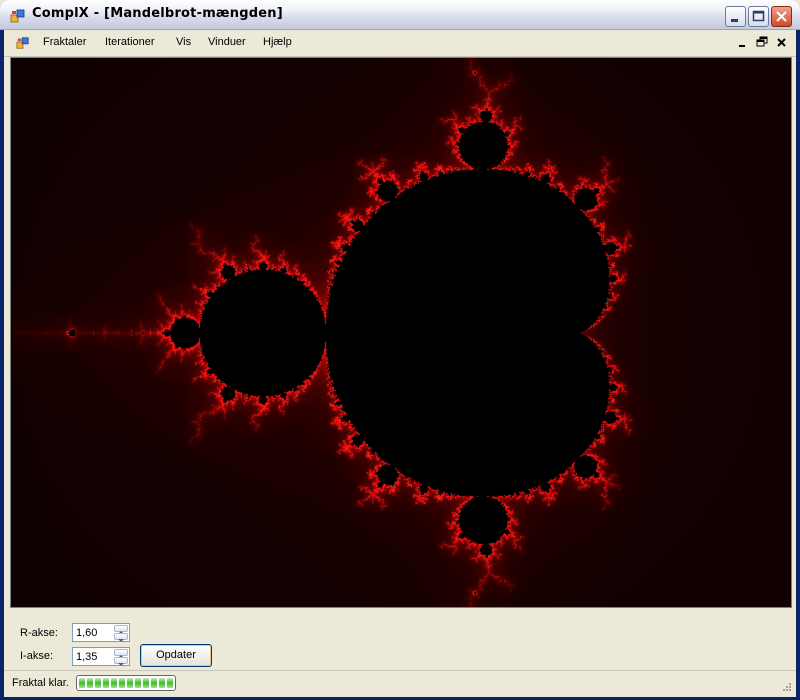  What do you see at coordinates (762, 42) in the screenshot?
I see `mdi-restore-icon` at bounding box center [762, 42].